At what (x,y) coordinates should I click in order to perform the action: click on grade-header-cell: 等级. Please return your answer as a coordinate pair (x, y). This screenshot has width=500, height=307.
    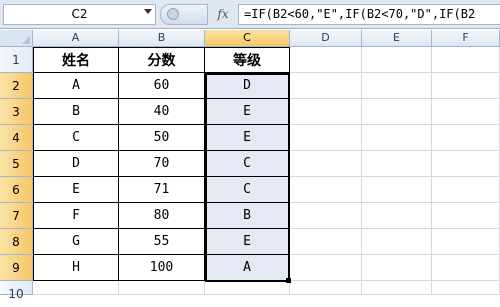
    Looking at the image, I should click on (247, 60).